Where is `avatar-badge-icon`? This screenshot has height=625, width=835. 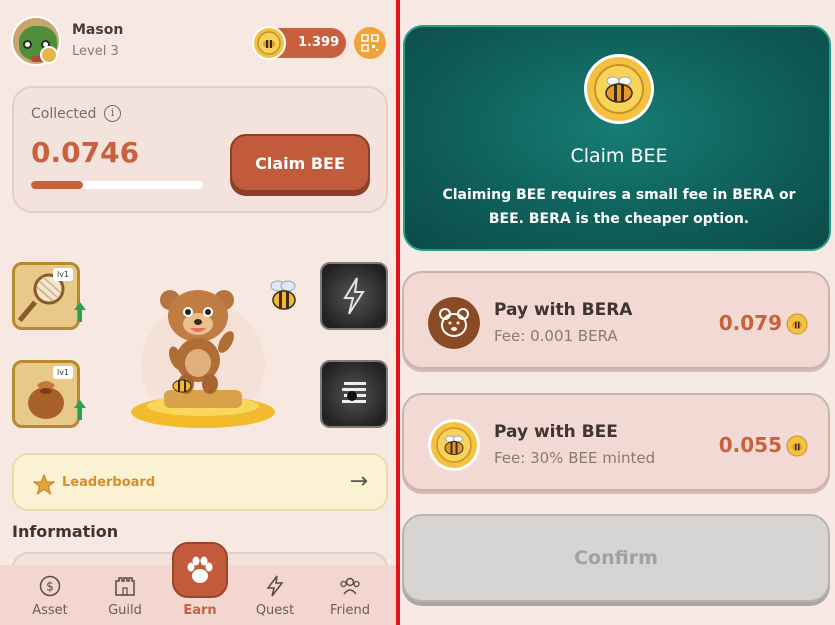 avatar-badge-icon is located at coordinates (49, 55).